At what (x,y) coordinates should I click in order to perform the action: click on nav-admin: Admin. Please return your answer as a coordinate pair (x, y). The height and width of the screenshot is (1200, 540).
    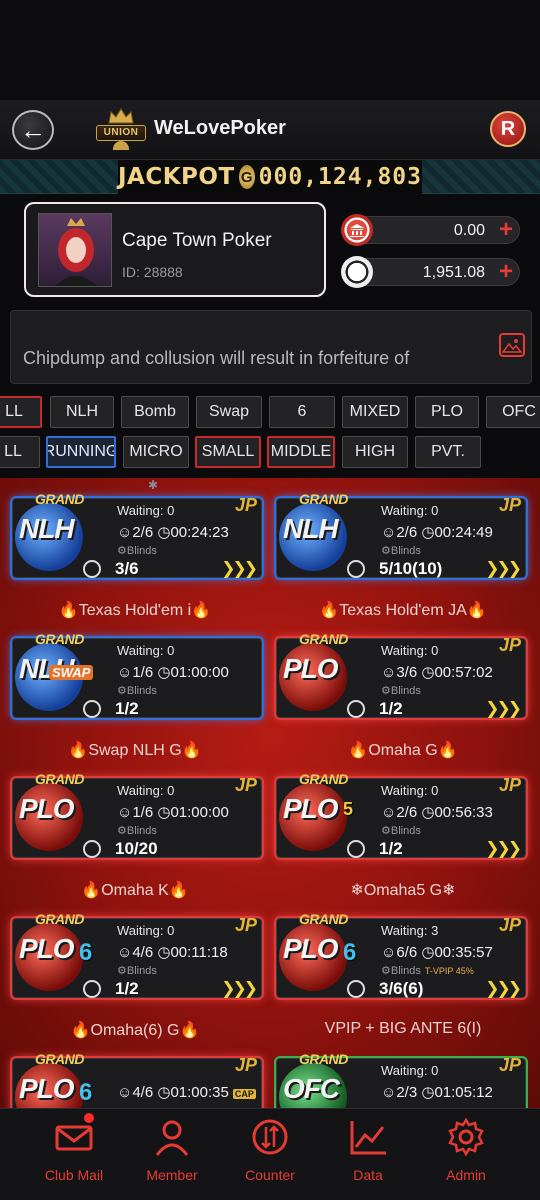
    Looking at the image, I should click on (466, 1157).